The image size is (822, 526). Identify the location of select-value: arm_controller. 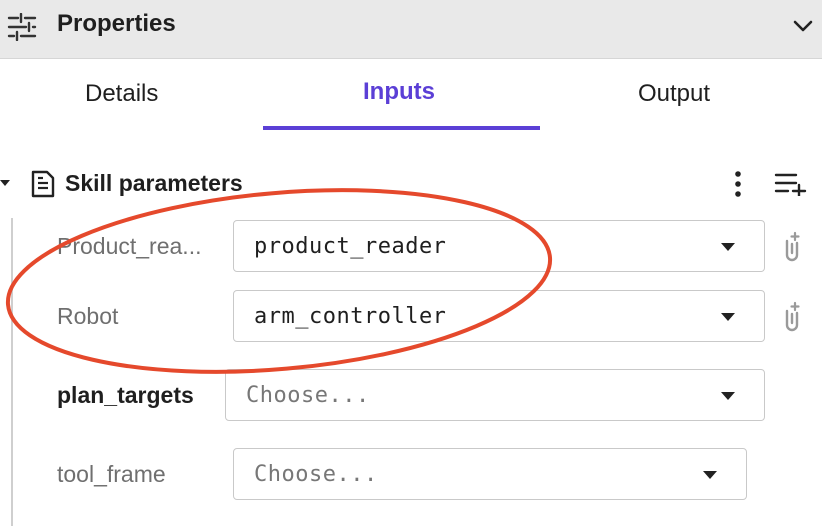
(350, 316).